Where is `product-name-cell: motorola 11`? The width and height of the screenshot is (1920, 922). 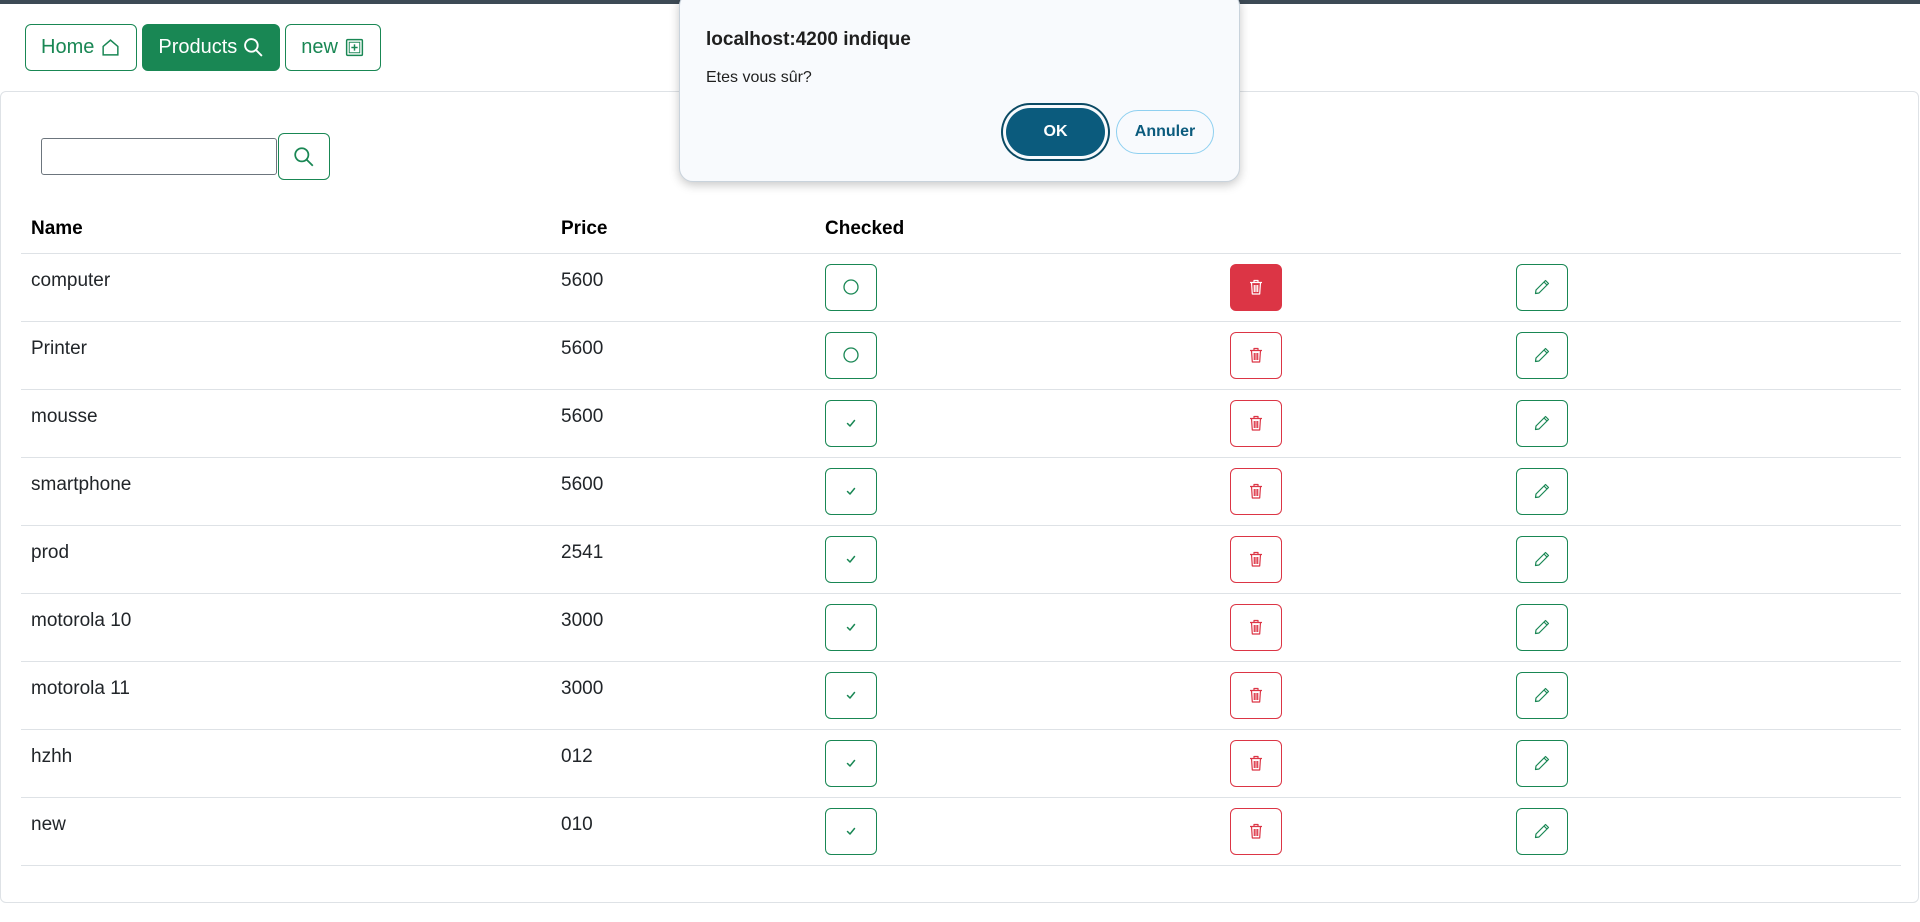 product-name-cell: motorola 11 is located at coordinates (286, 694).